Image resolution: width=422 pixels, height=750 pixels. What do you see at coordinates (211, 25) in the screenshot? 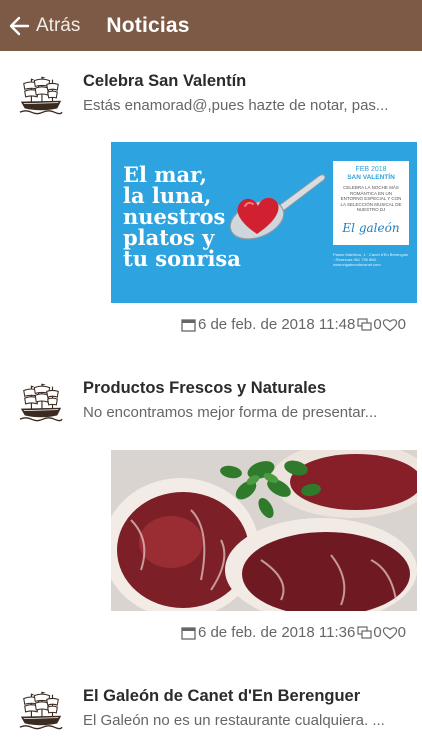
I see `top-app-bar: Atrás Noticias` at bounding box center [211, 25].